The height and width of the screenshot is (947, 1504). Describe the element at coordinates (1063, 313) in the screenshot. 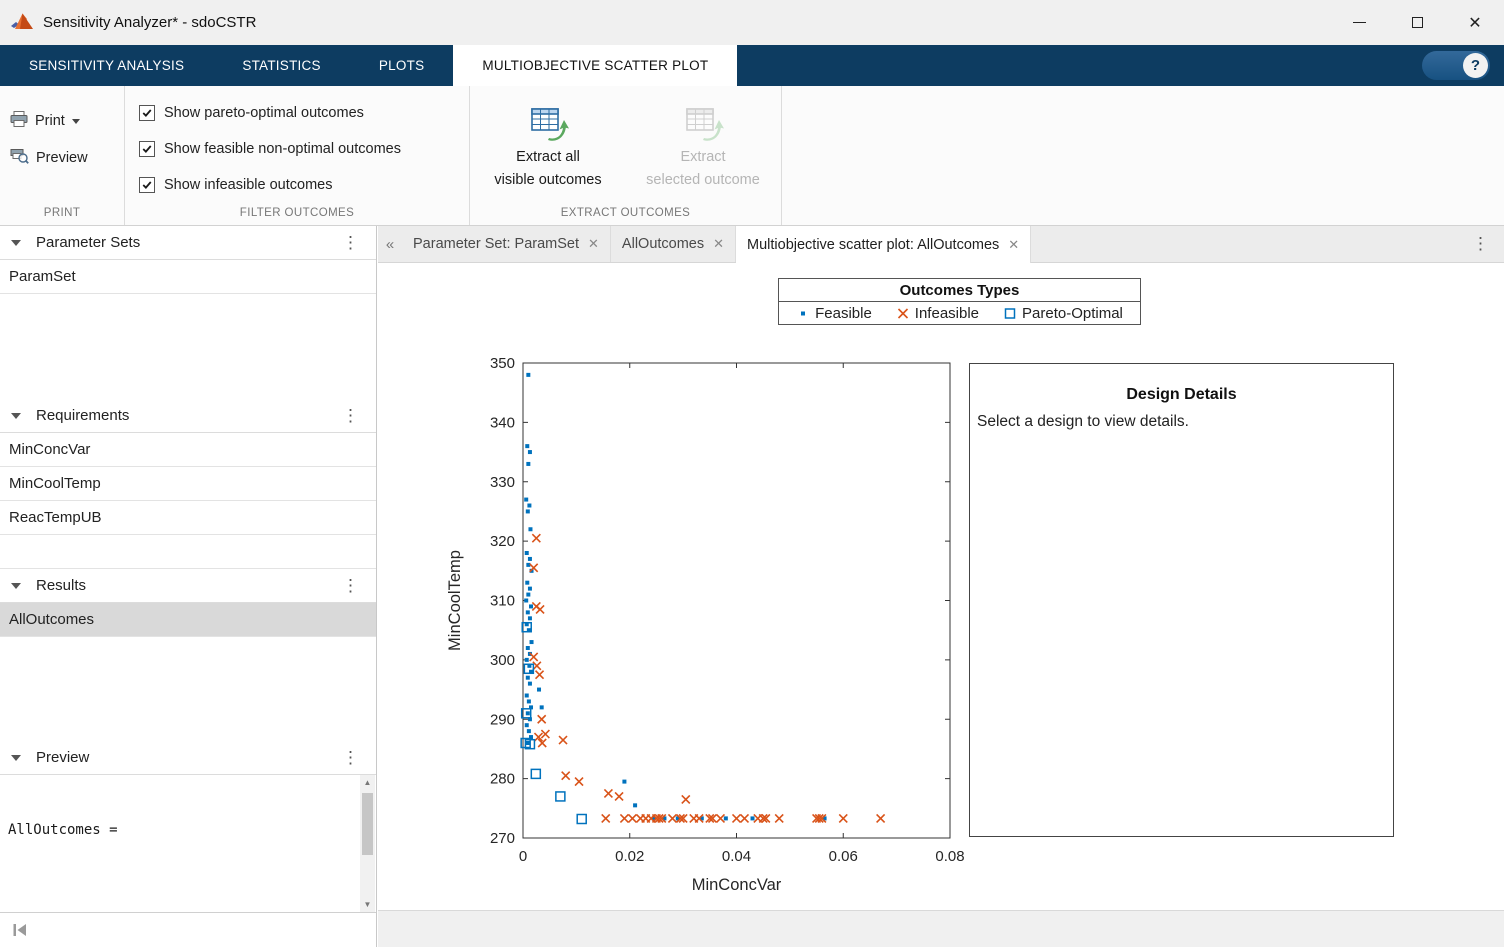

I see `legend-entry-pareto-optimal: Pareto-Optimal` at that location.